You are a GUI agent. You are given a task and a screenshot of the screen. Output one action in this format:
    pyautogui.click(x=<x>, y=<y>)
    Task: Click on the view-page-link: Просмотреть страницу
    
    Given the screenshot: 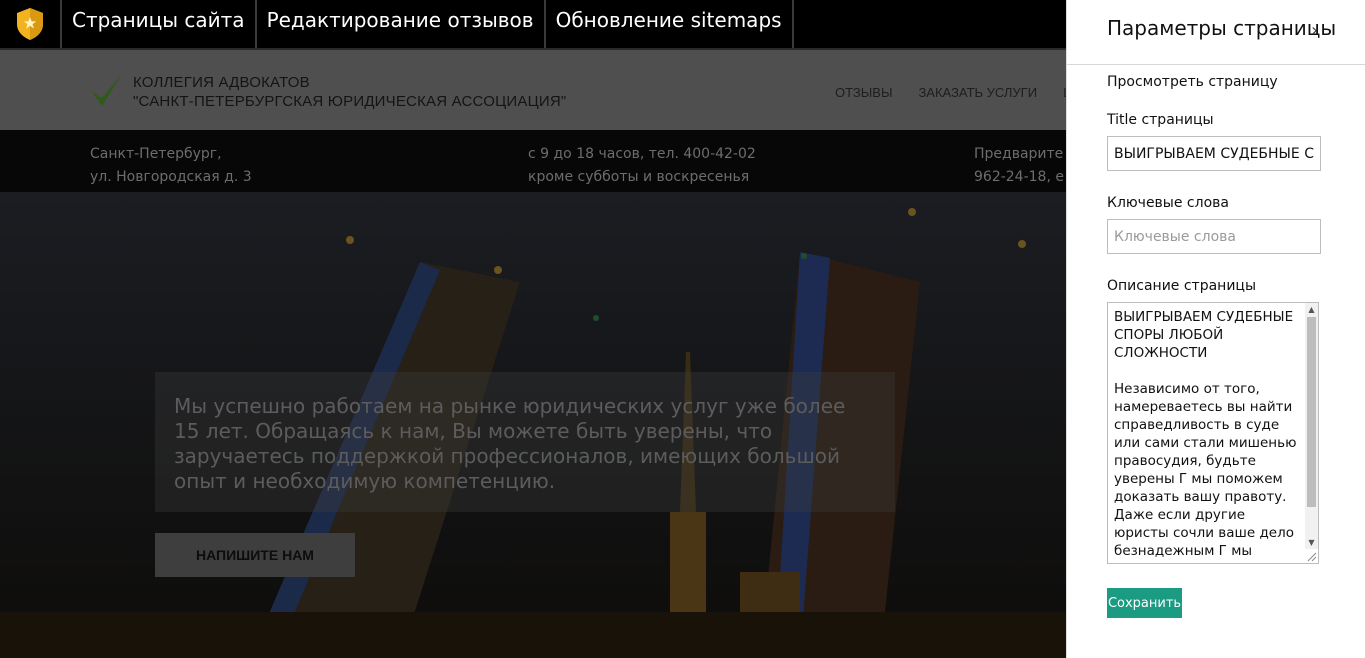 What is the action you would take?
    pyautogui.click(x=1192, y=82)
    